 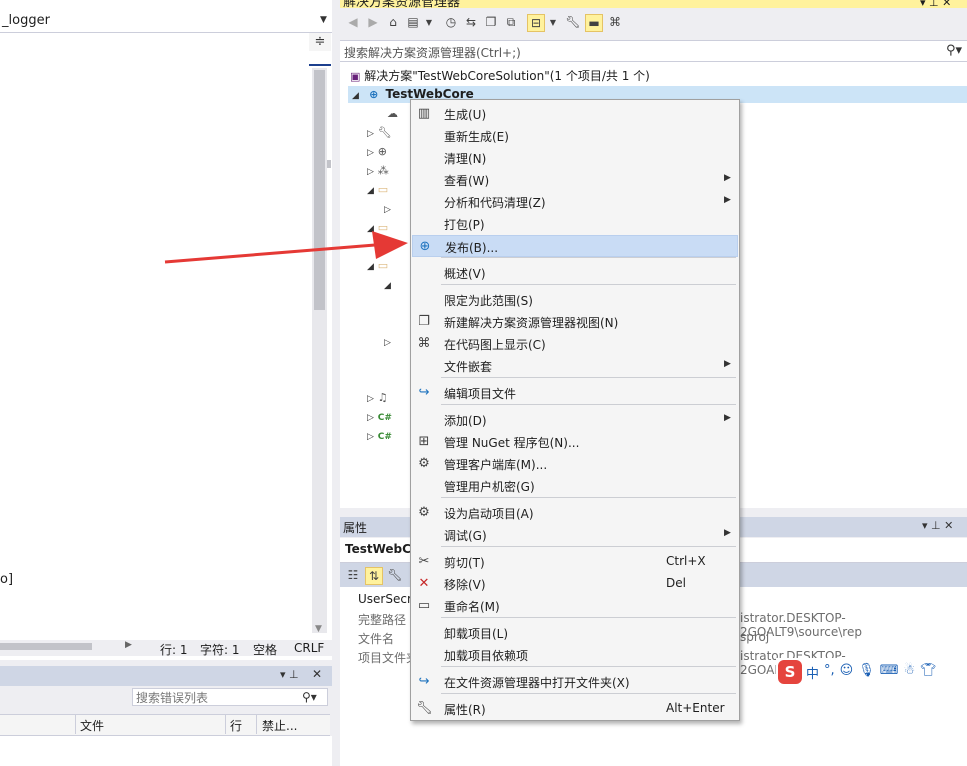 I want to click on tree-node-appsettings: ▷ ♫, so click(x=377, y=397).